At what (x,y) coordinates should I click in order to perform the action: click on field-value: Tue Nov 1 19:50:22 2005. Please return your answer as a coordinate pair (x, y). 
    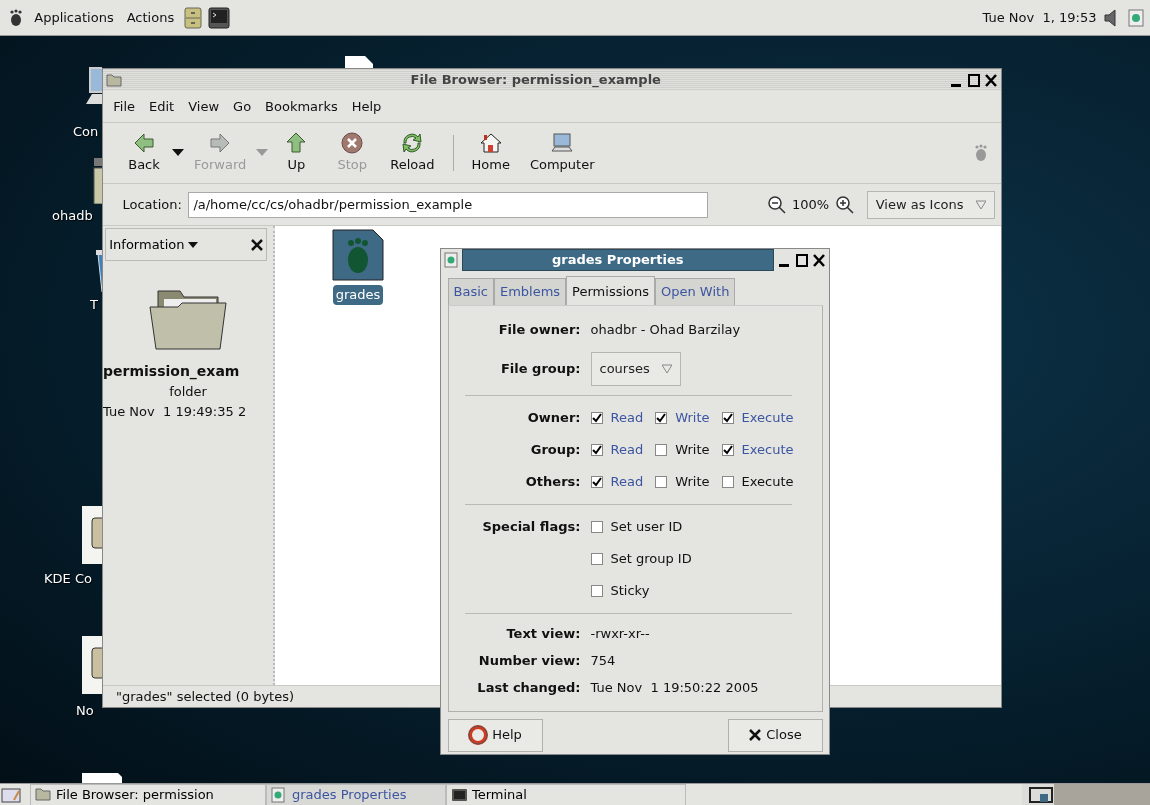
    Looking at the image, I should click on (674, 687).